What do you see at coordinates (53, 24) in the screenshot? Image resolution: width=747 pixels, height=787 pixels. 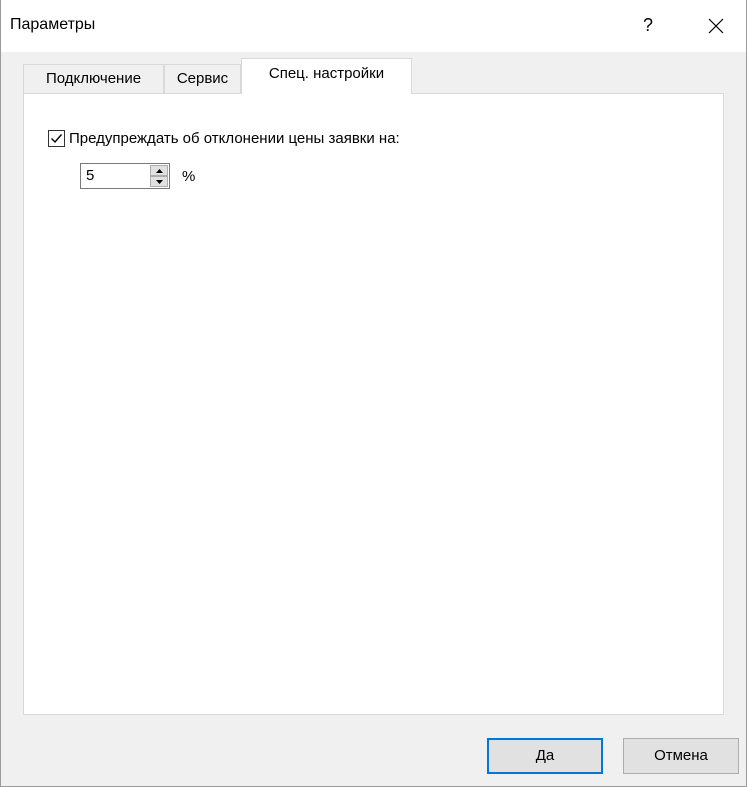 I see `window-title: Параметры` at bounding box center [53, 24].